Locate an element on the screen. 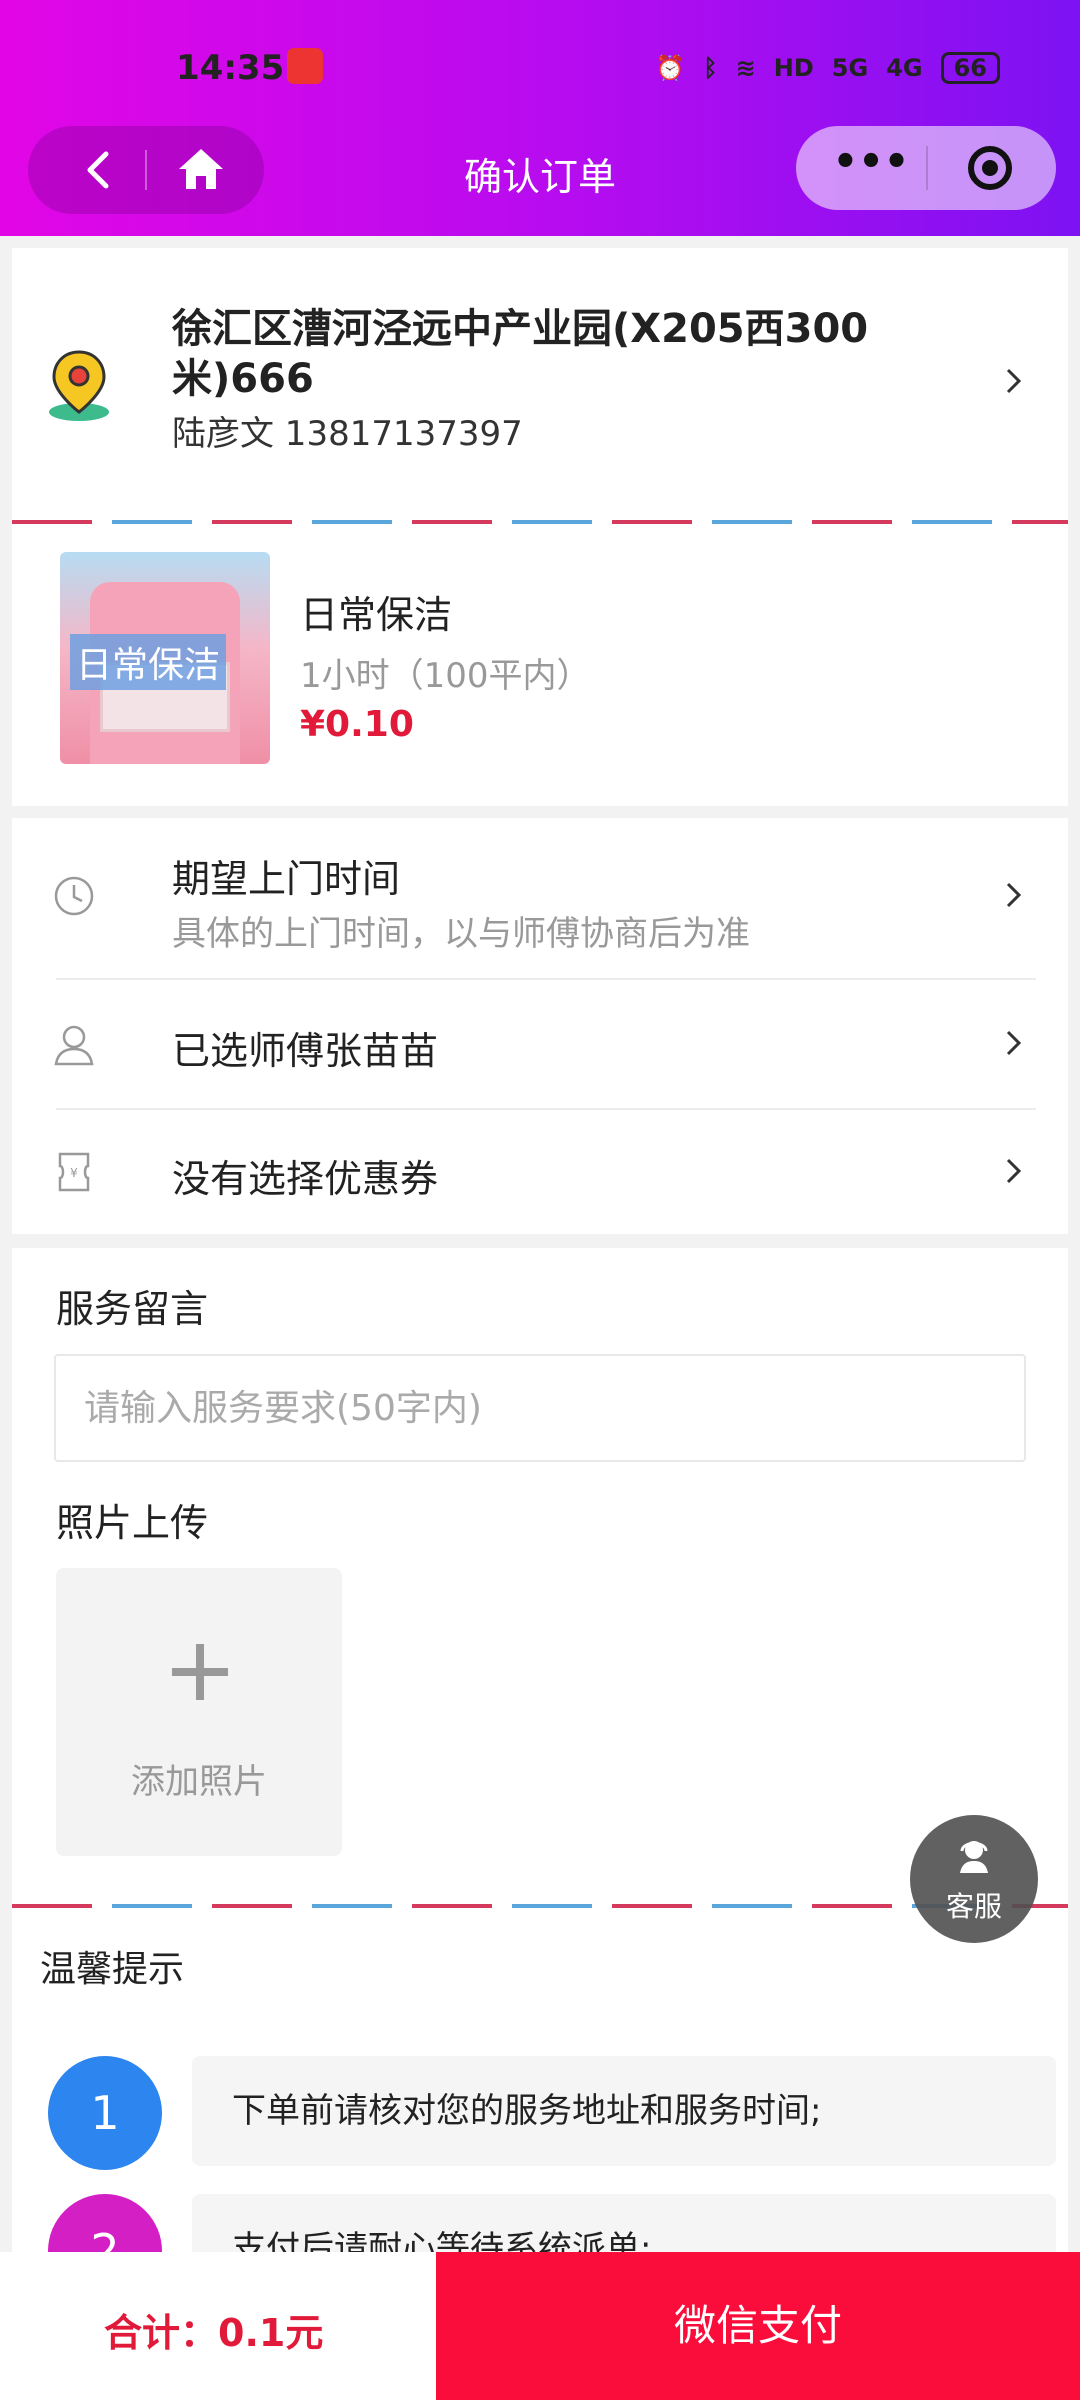 The width and height of the screenshot is (1080, 2400). address-chevron-icon is located at coordinates (1013, 381).